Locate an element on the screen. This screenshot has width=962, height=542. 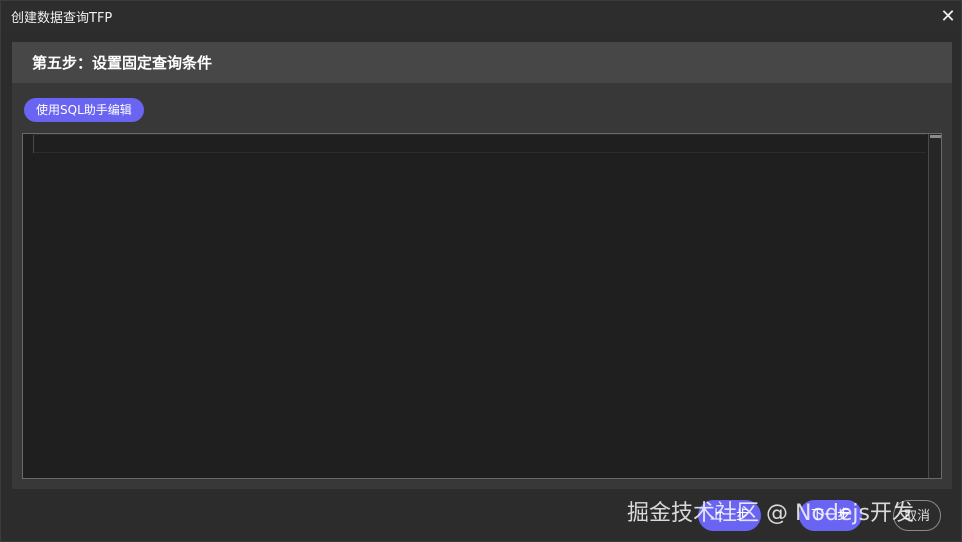
title-bar: 创建数据查询TFP ✕ is located at coordinates (481, 16).